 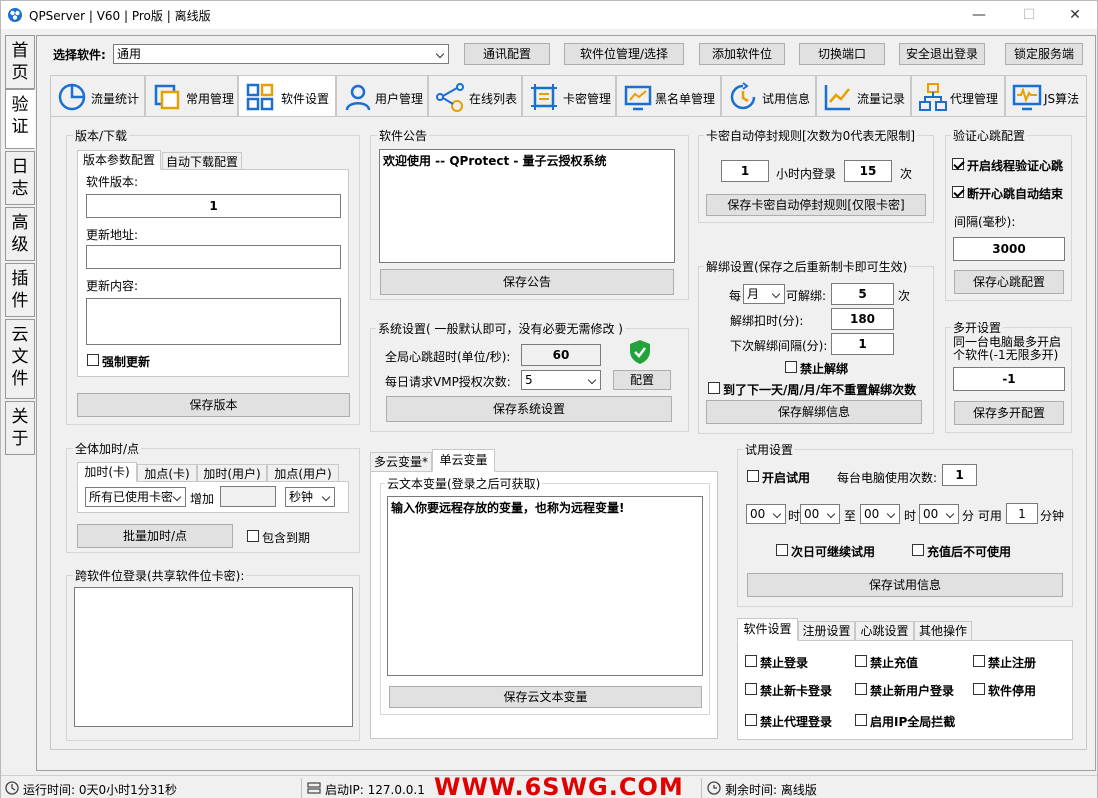 What do you see at coordinates (253, 536) in the screenshot?
I see `include-expired-checkbox` at bounding box center [253, 536].